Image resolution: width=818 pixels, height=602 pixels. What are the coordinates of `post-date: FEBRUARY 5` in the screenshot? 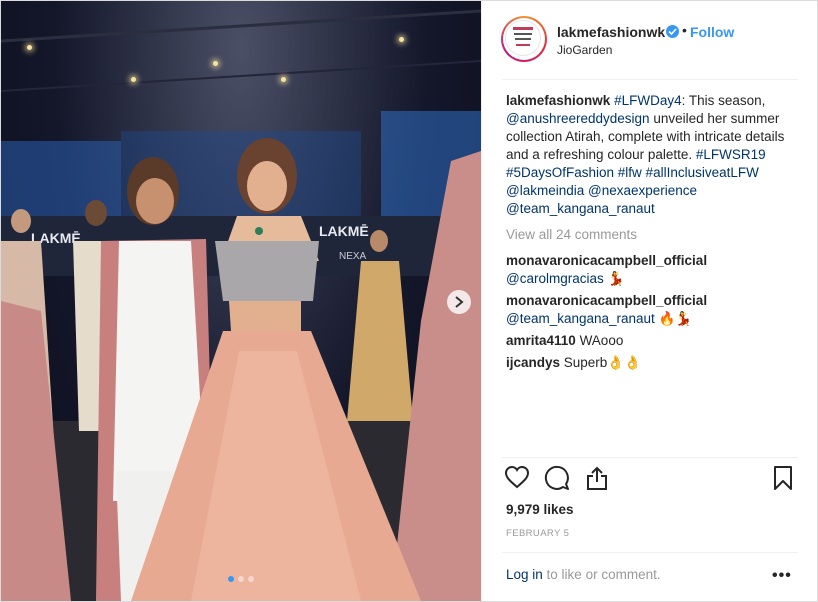 It's located at (537, 533).